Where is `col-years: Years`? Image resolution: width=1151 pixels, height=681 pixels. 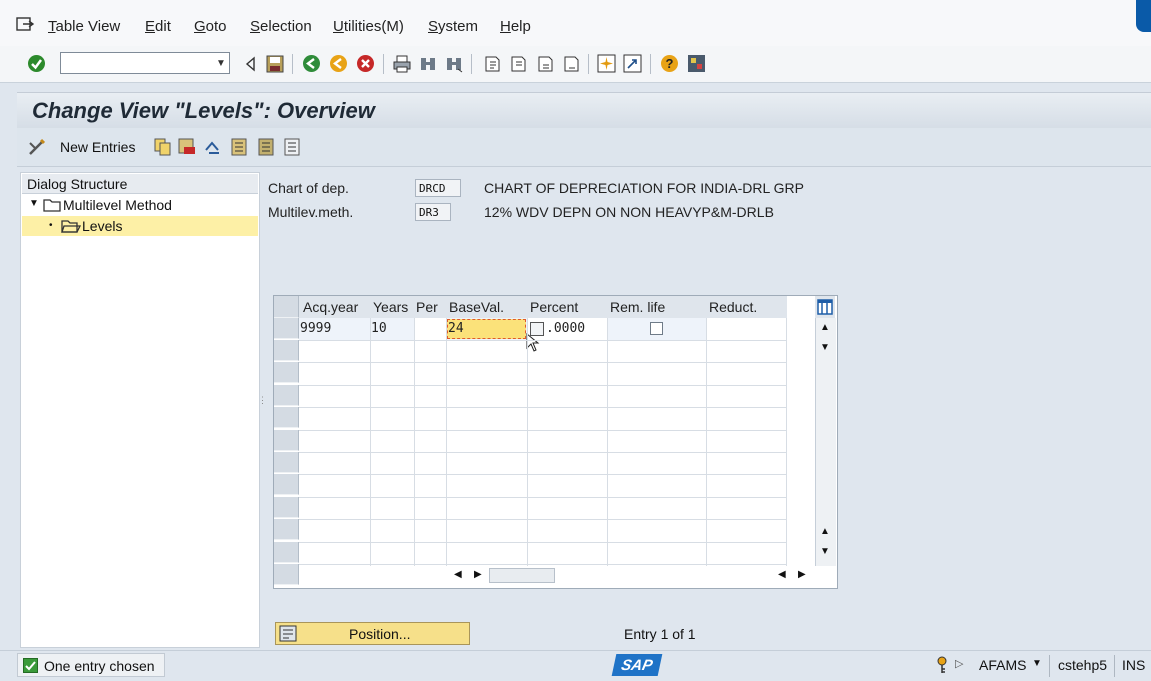 col-years: Years is located at coordinates (390, 307).